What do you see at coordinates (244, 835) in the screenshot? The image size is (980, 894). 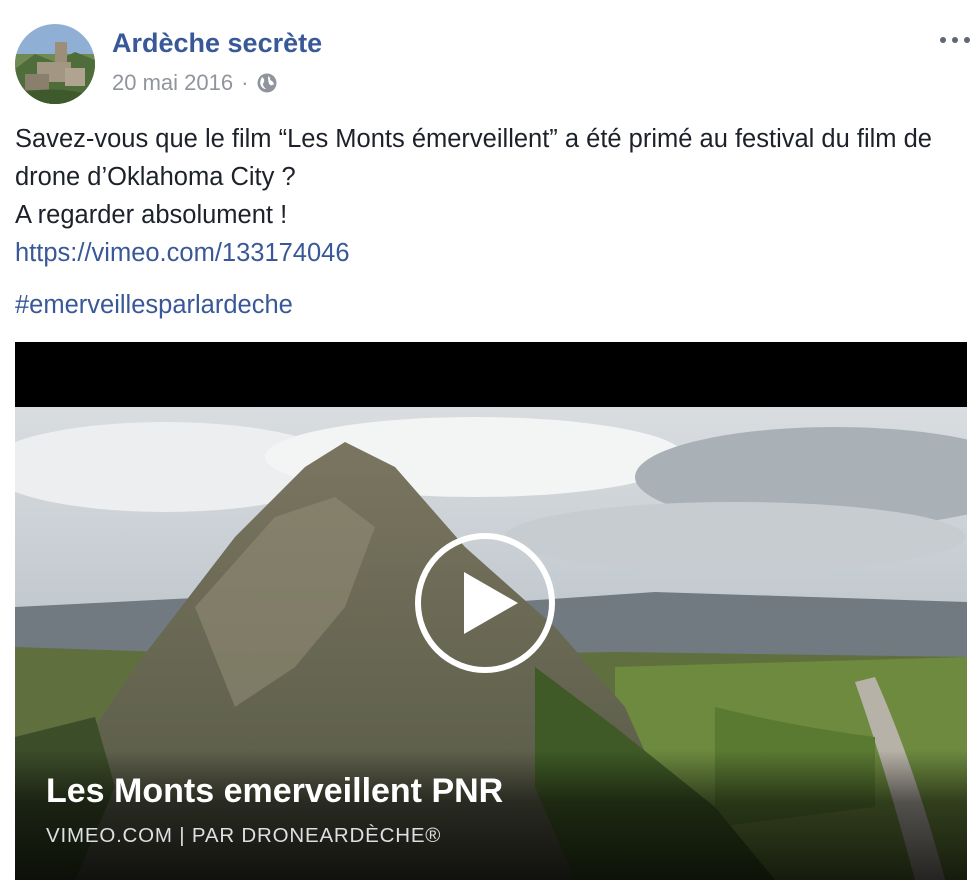 I see `video-source: VIMEO.COM | PAR DRONEARDÈCHE®` at bounding box center [244, 835].